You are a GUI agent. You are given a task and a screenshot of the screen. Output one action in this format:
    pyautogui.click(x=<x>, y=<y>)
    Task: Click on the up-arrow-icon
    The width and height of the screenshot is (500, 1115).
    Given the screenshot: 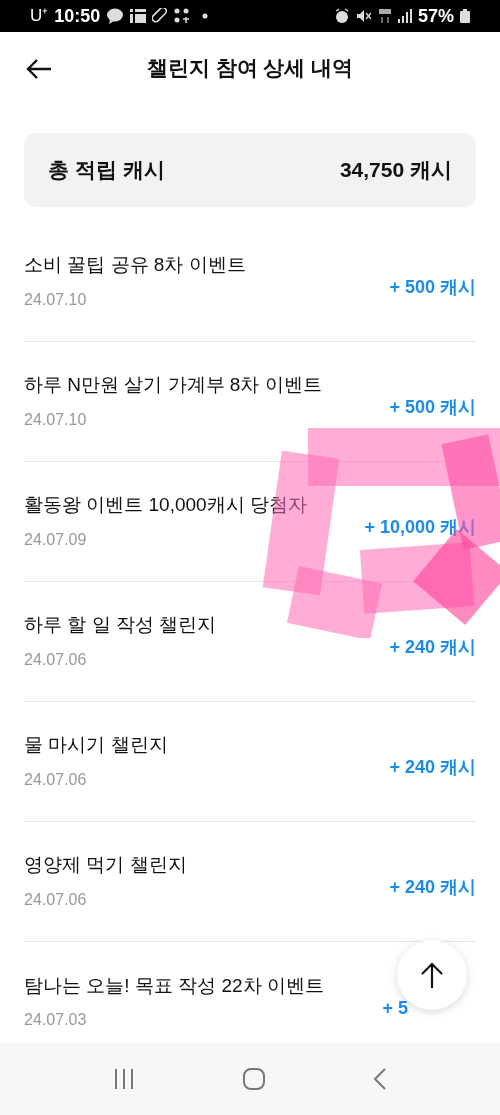 What is the action you would take?
    pyautogui.click(x=432, y=975)
    